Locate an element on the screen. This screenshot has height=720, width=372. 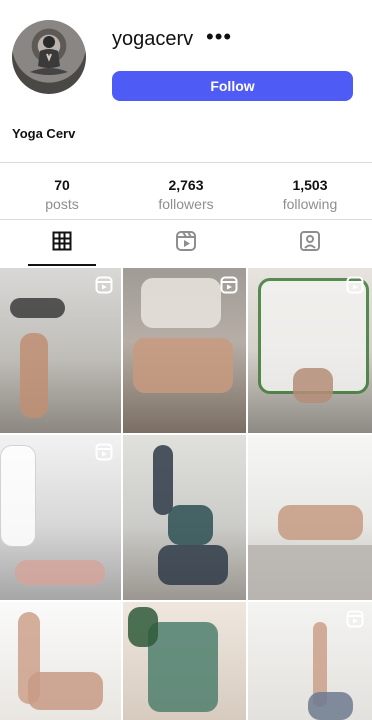
tab-posts is located at coordinates (62, 243).